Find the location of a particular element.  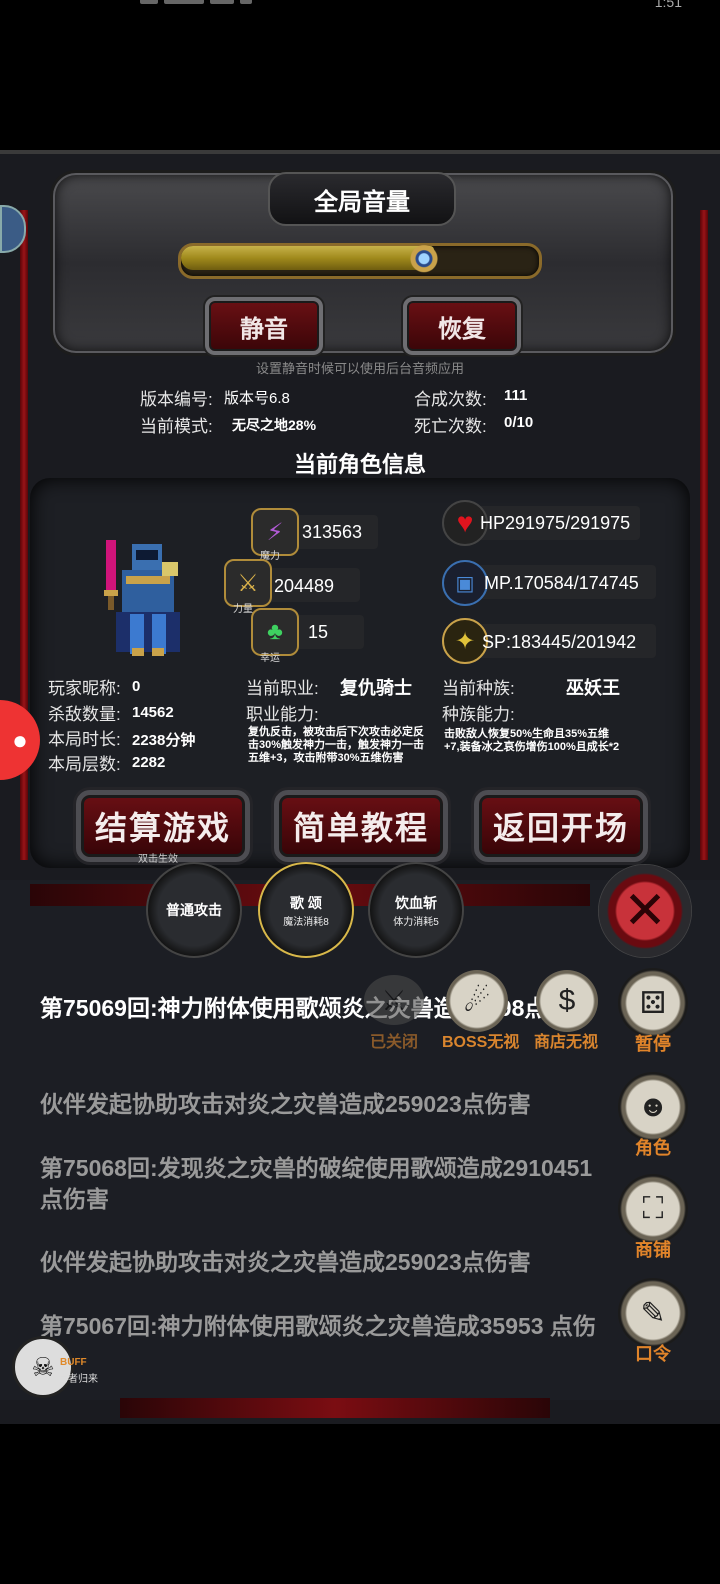

boss-ignore-toggle: ☄ is located at coordinates (477, 1001).